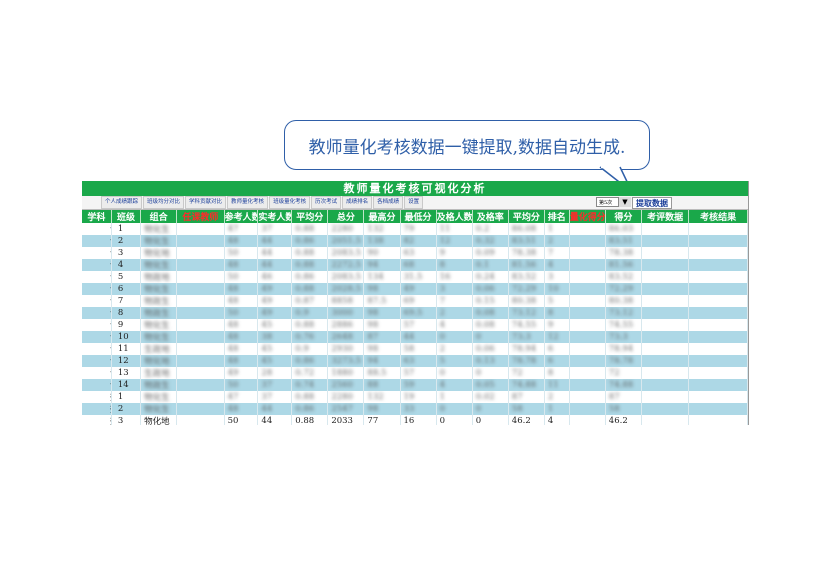  I want to click on table-cell: 生政地, so click(159, 373).